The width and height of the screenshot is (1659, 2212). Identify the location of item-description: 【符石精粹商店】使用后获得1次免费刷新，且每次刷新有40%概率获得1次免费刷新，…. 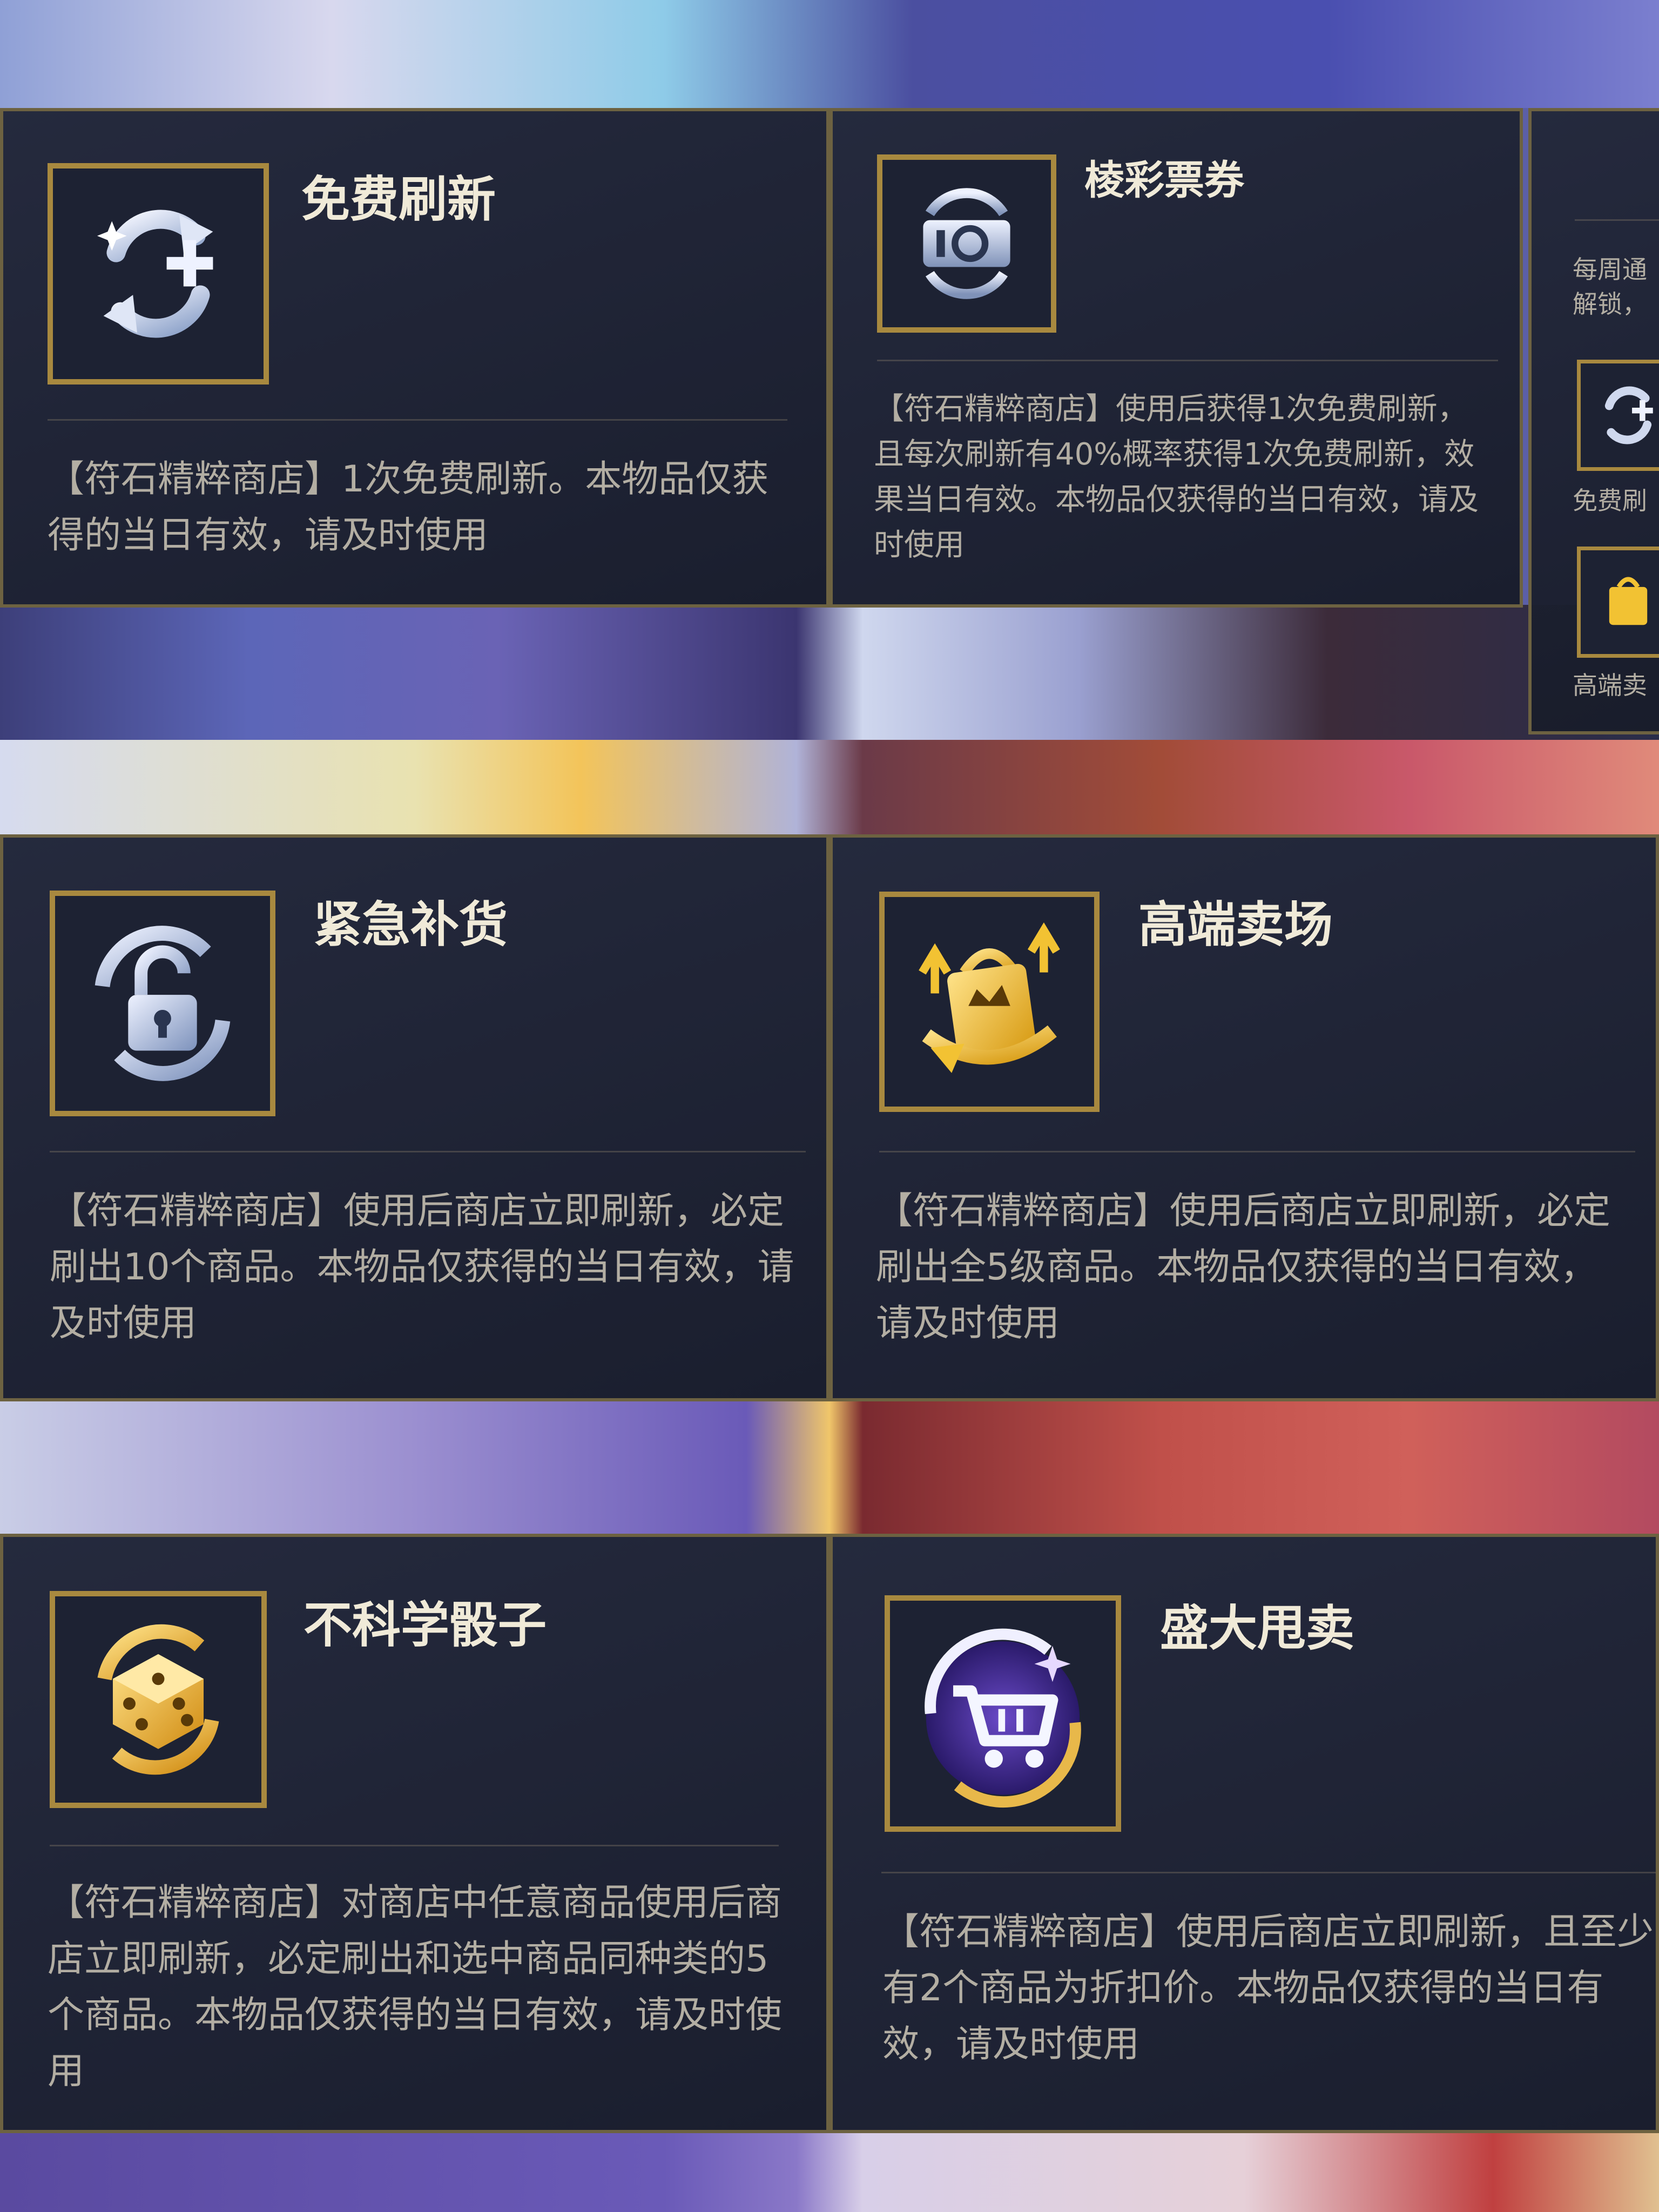
(1176, 477).